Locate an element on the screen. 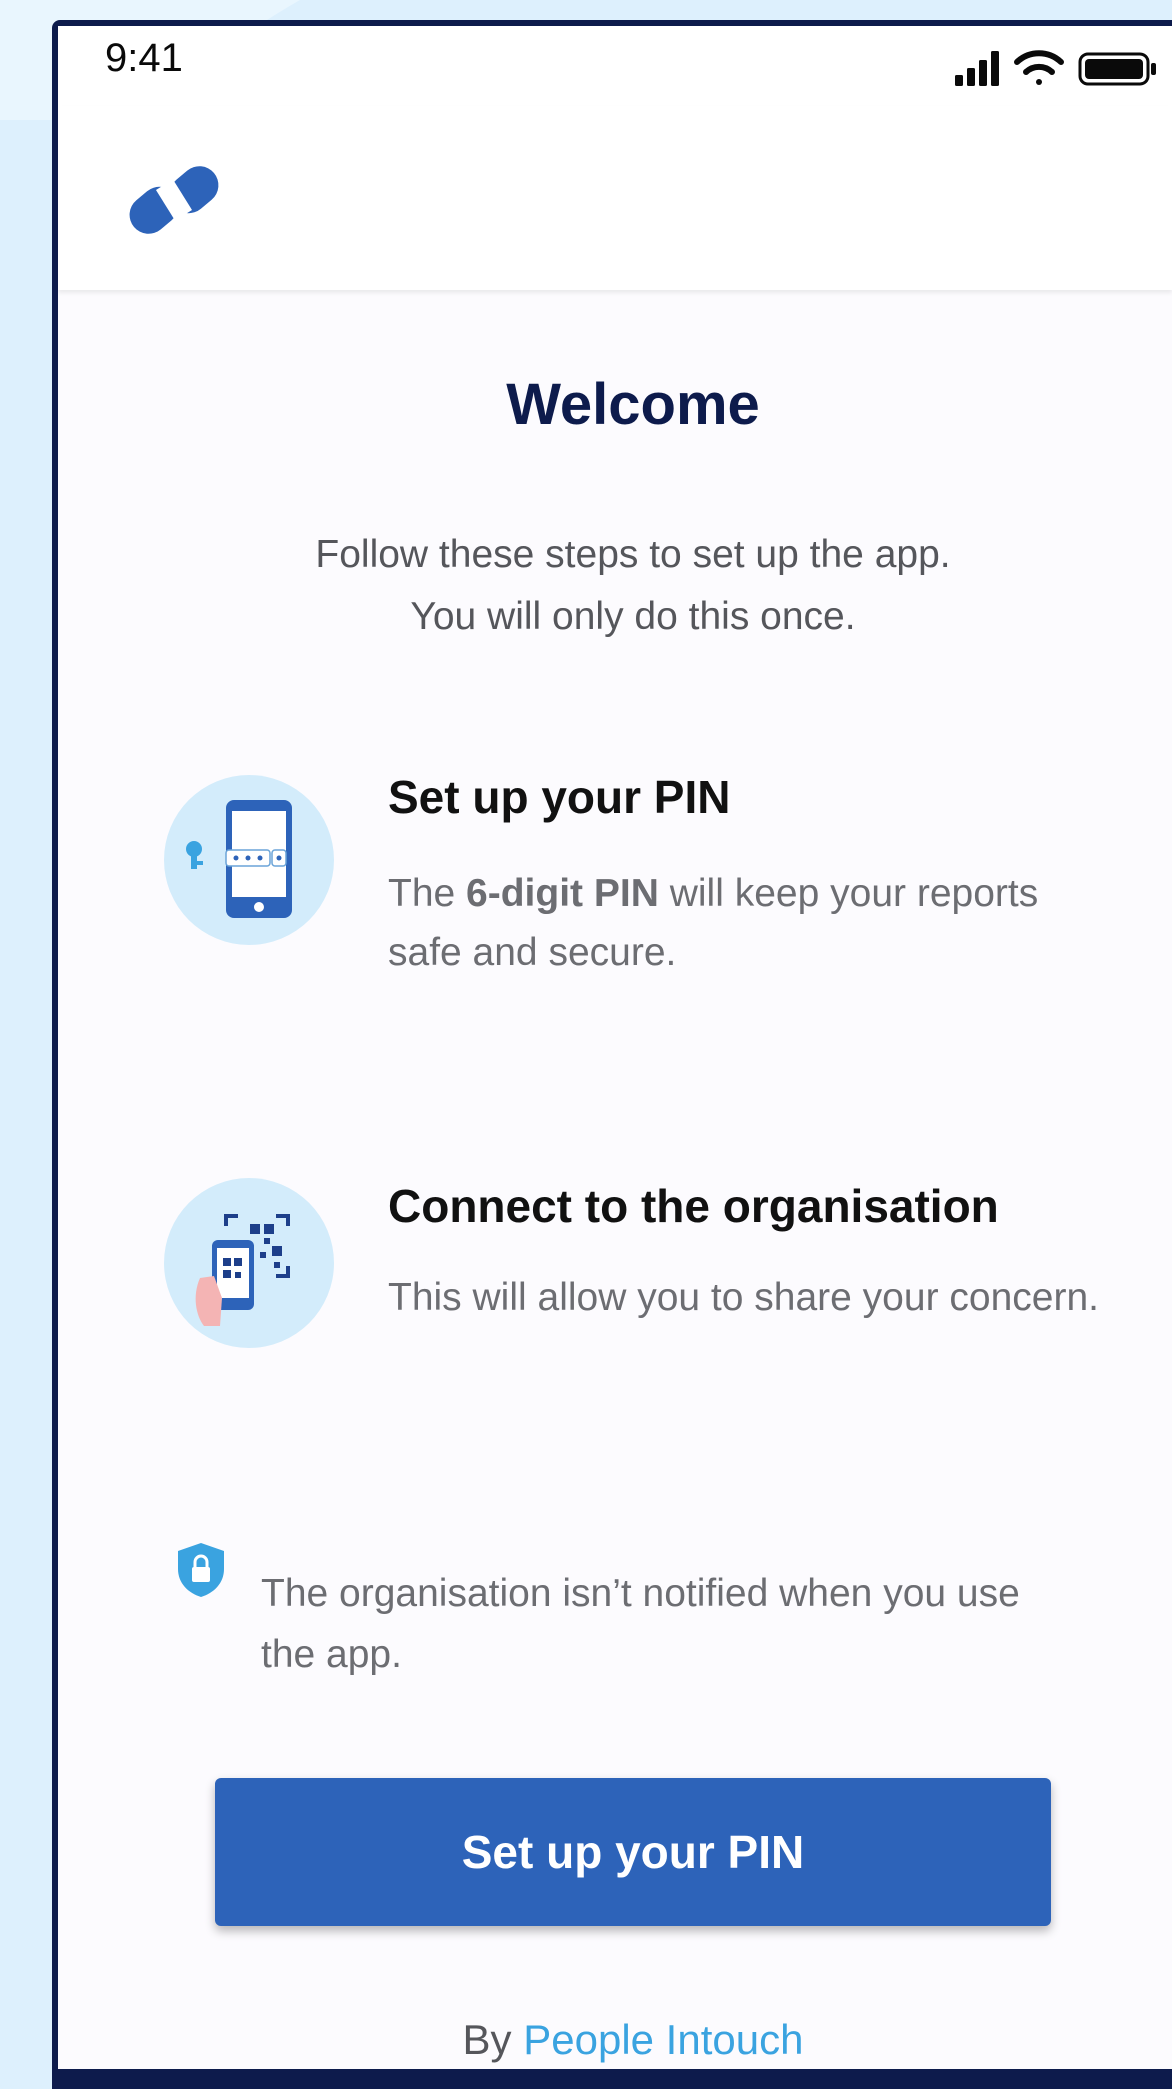 The width and height of the screenshot is (1172, 2089). app-header is located at coordinates (615, 198).